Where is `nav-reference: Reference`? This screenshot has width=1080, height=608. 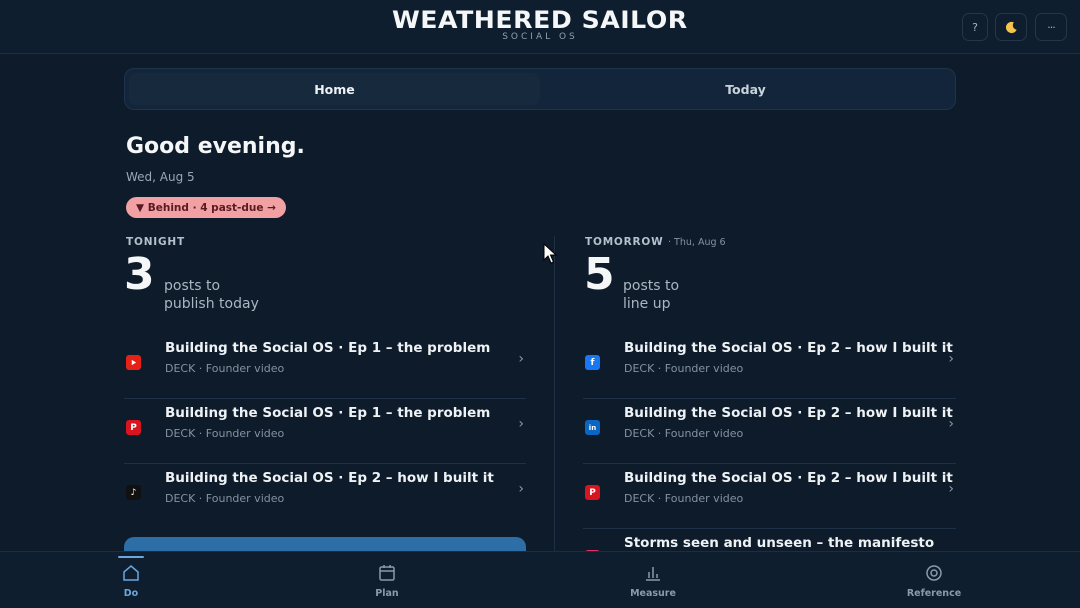
nav-reference: Reference is located at coordinates (934, 580).